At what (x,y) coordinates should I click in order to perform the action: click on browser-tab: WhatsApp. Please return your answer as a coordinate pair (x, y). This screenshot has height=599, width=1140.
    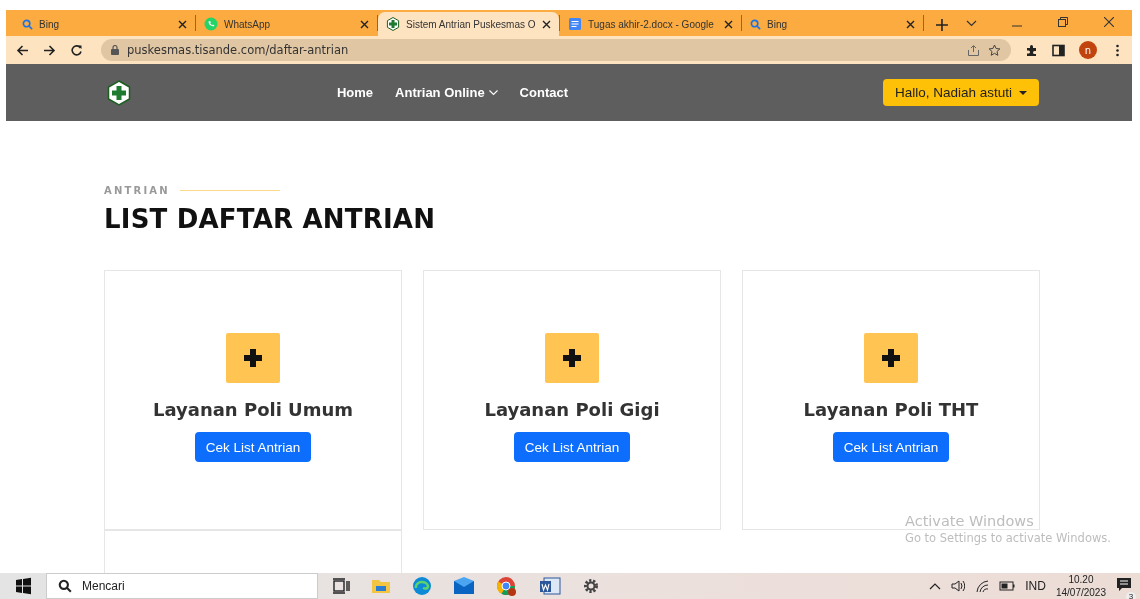
    Looking at the image, I should click on (287, 24).